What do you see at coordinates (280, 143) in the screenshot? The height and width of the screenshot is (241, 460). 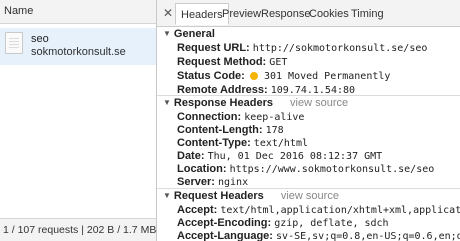 I see `header-value: text/html` at bounding box center [280, 143].